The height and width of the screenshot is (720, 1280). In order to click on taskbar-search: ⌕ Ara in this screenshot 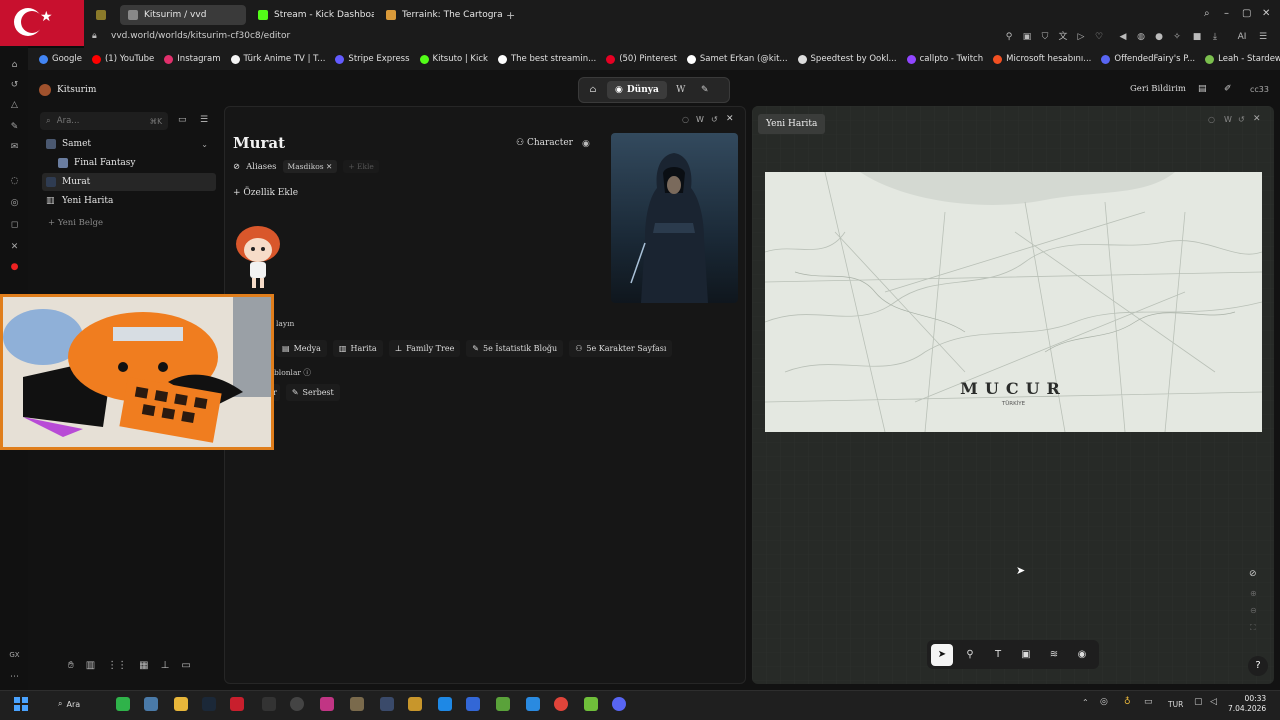, I will do `click(69, 704)`.